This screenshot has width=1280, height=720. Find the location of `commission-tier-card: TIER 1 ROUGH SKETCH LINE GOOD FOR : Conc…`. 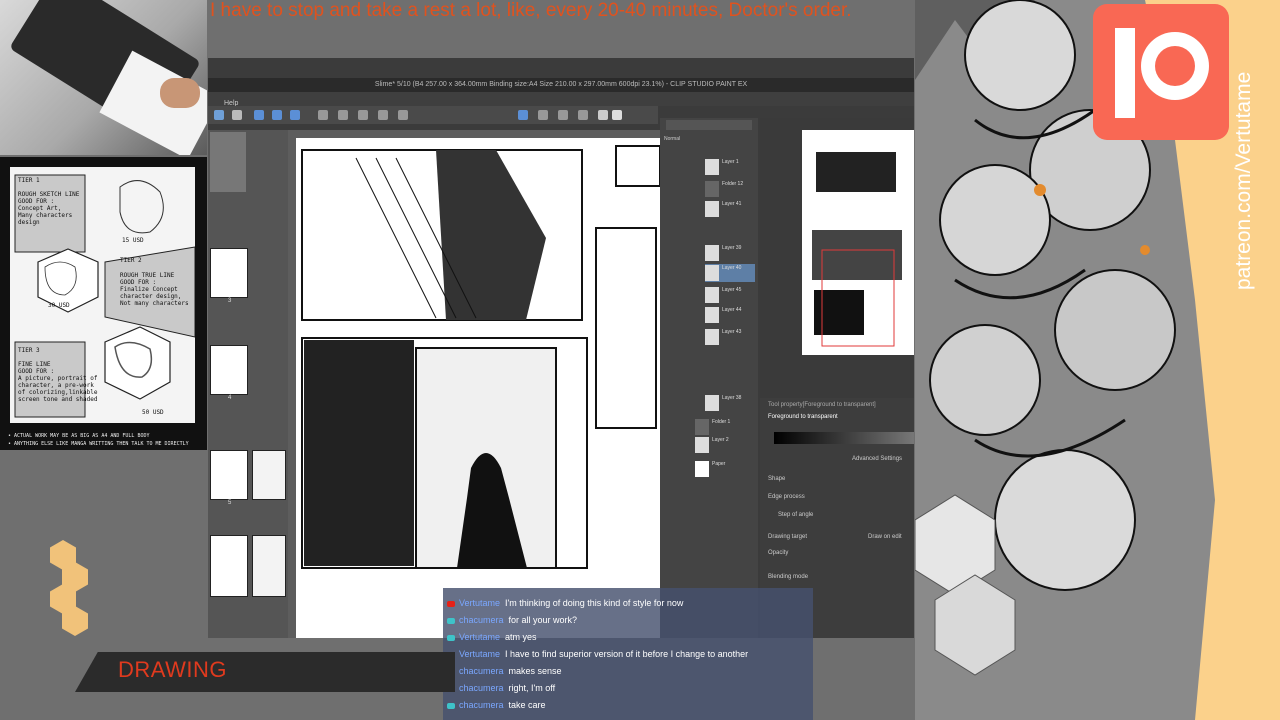

commission-tier-card: TIER 1 ROUGH SKETCH LINE GOOD FOR : Conc… is located at coordinates (103, 303).